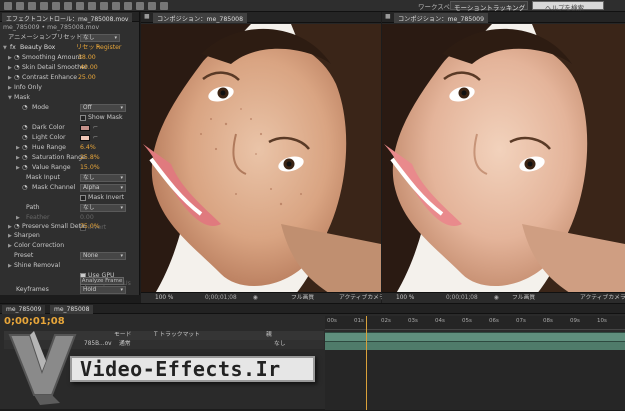  Describe the element at coordinates (575, 321) in the screenshot. I see `ruler-tick: 09s` at that location.